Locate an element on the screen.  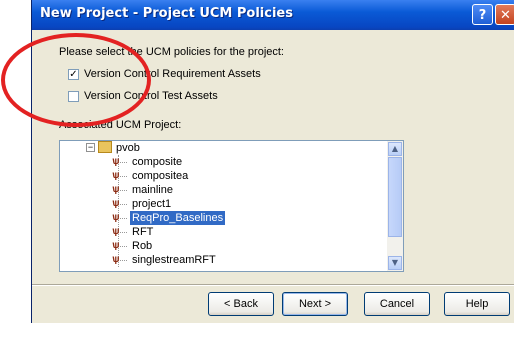
scroll-down-icon: ▼ is located at coordinates (395, 263).